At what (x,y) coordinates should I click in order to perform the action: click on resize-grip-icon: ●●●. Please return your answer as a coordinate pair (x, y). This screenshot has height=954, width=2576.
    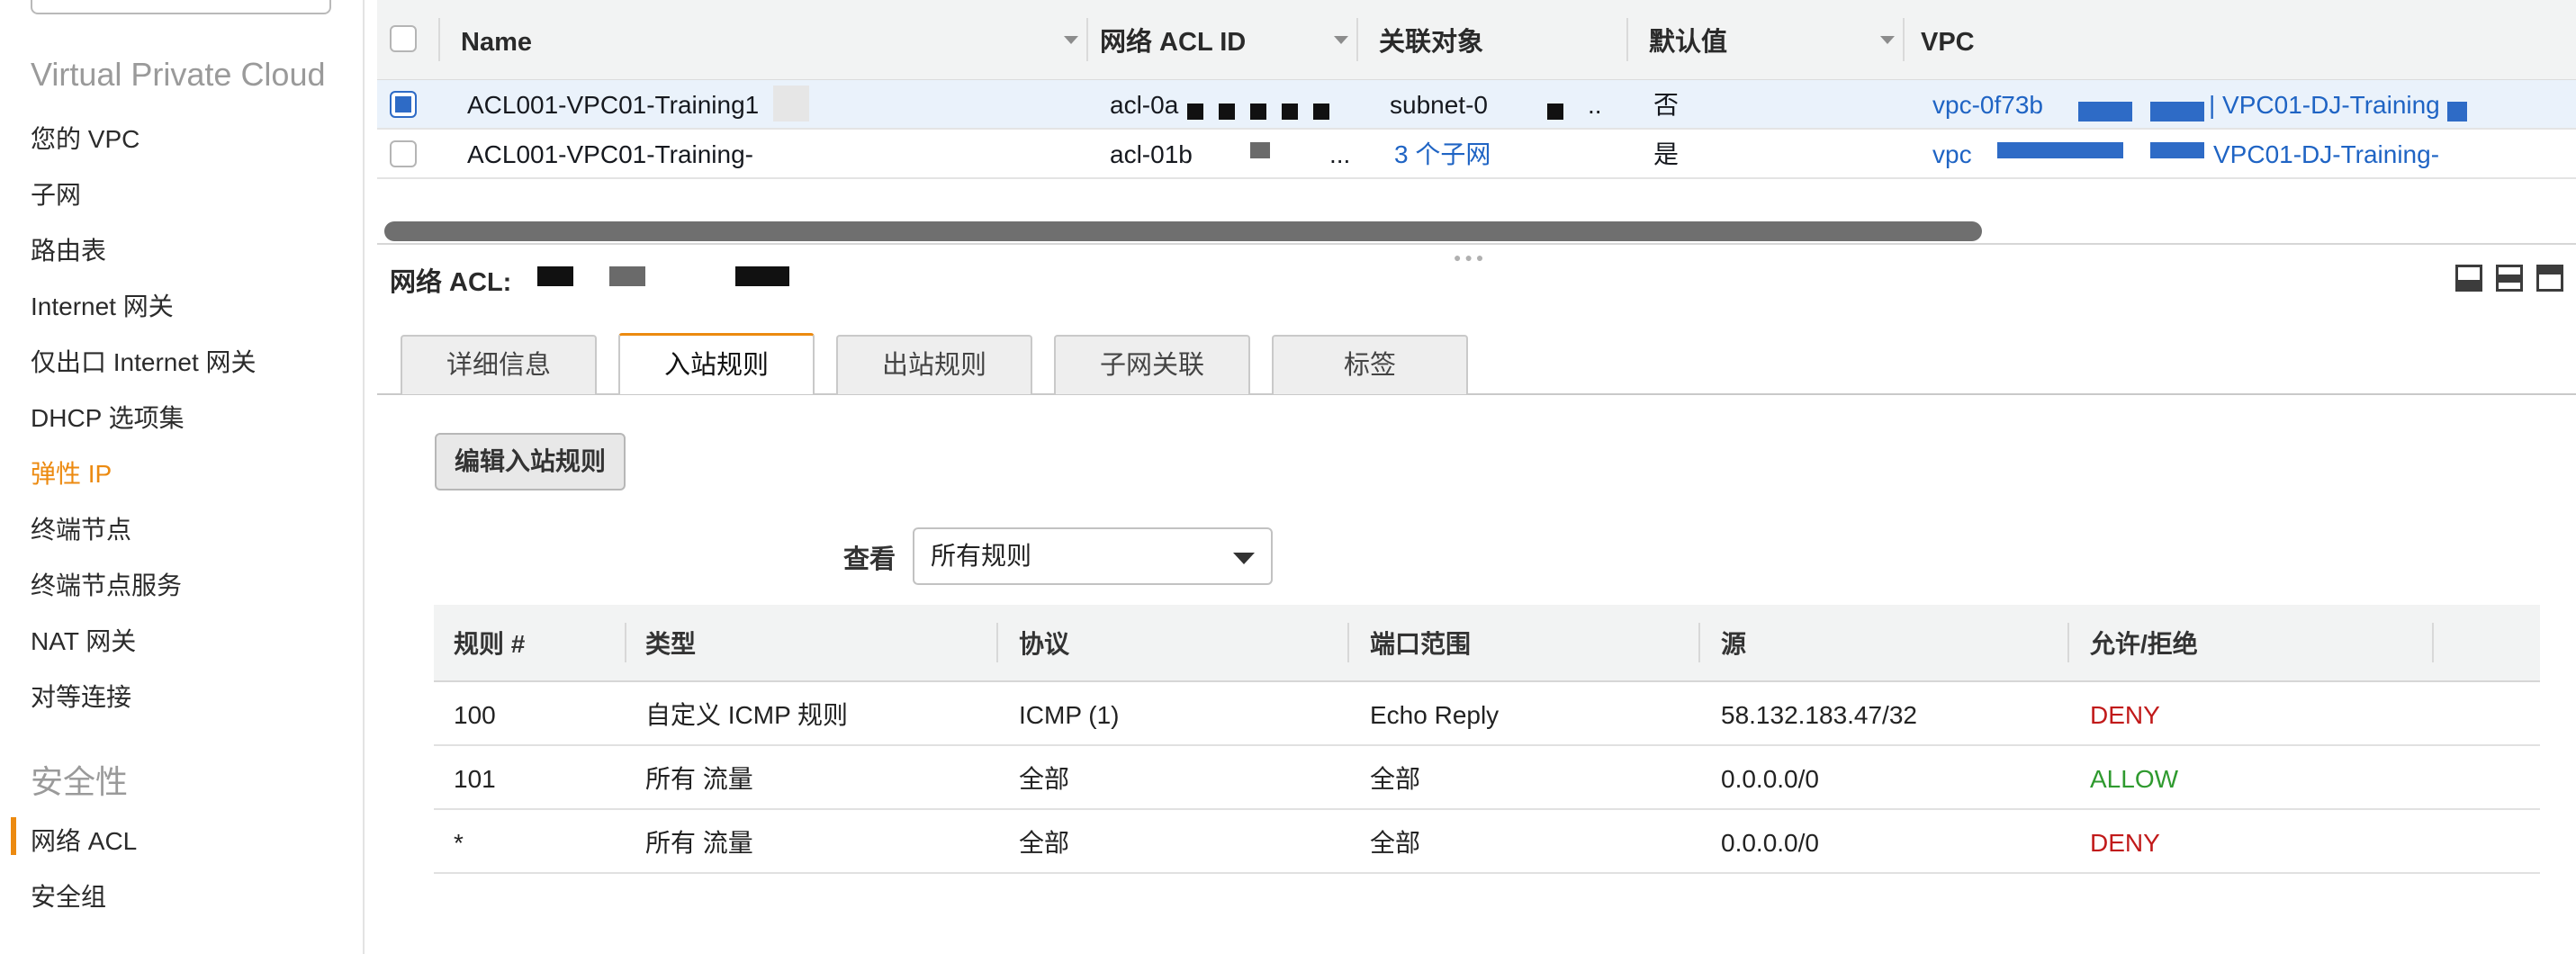
    Looking at the image, I should click on (1470, 258).